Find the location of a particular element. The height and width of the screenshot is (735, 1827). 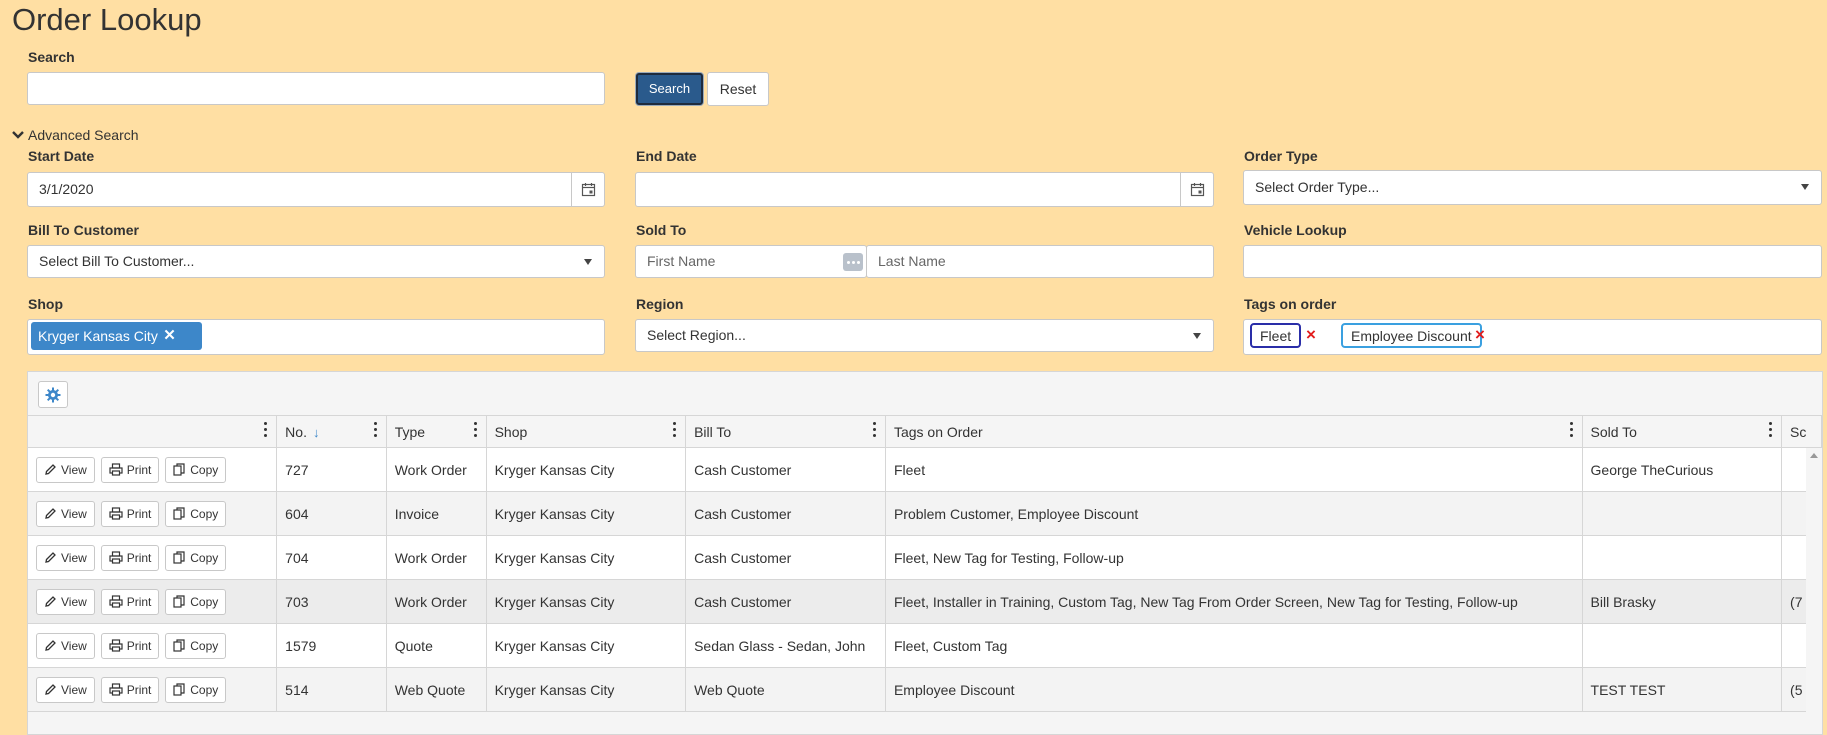

shop-chip-label: Kryger Kansas City is located at coordinates (98, 336).